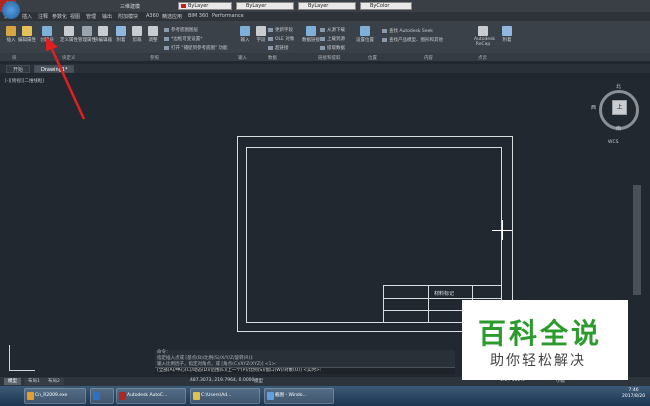 Image resolution: width=650 pixels, height=406 pixels. Describe the element at coordinates (633, 394) in the screenshot. I see `system-clock: 7:46 2017/8/20` at that location.